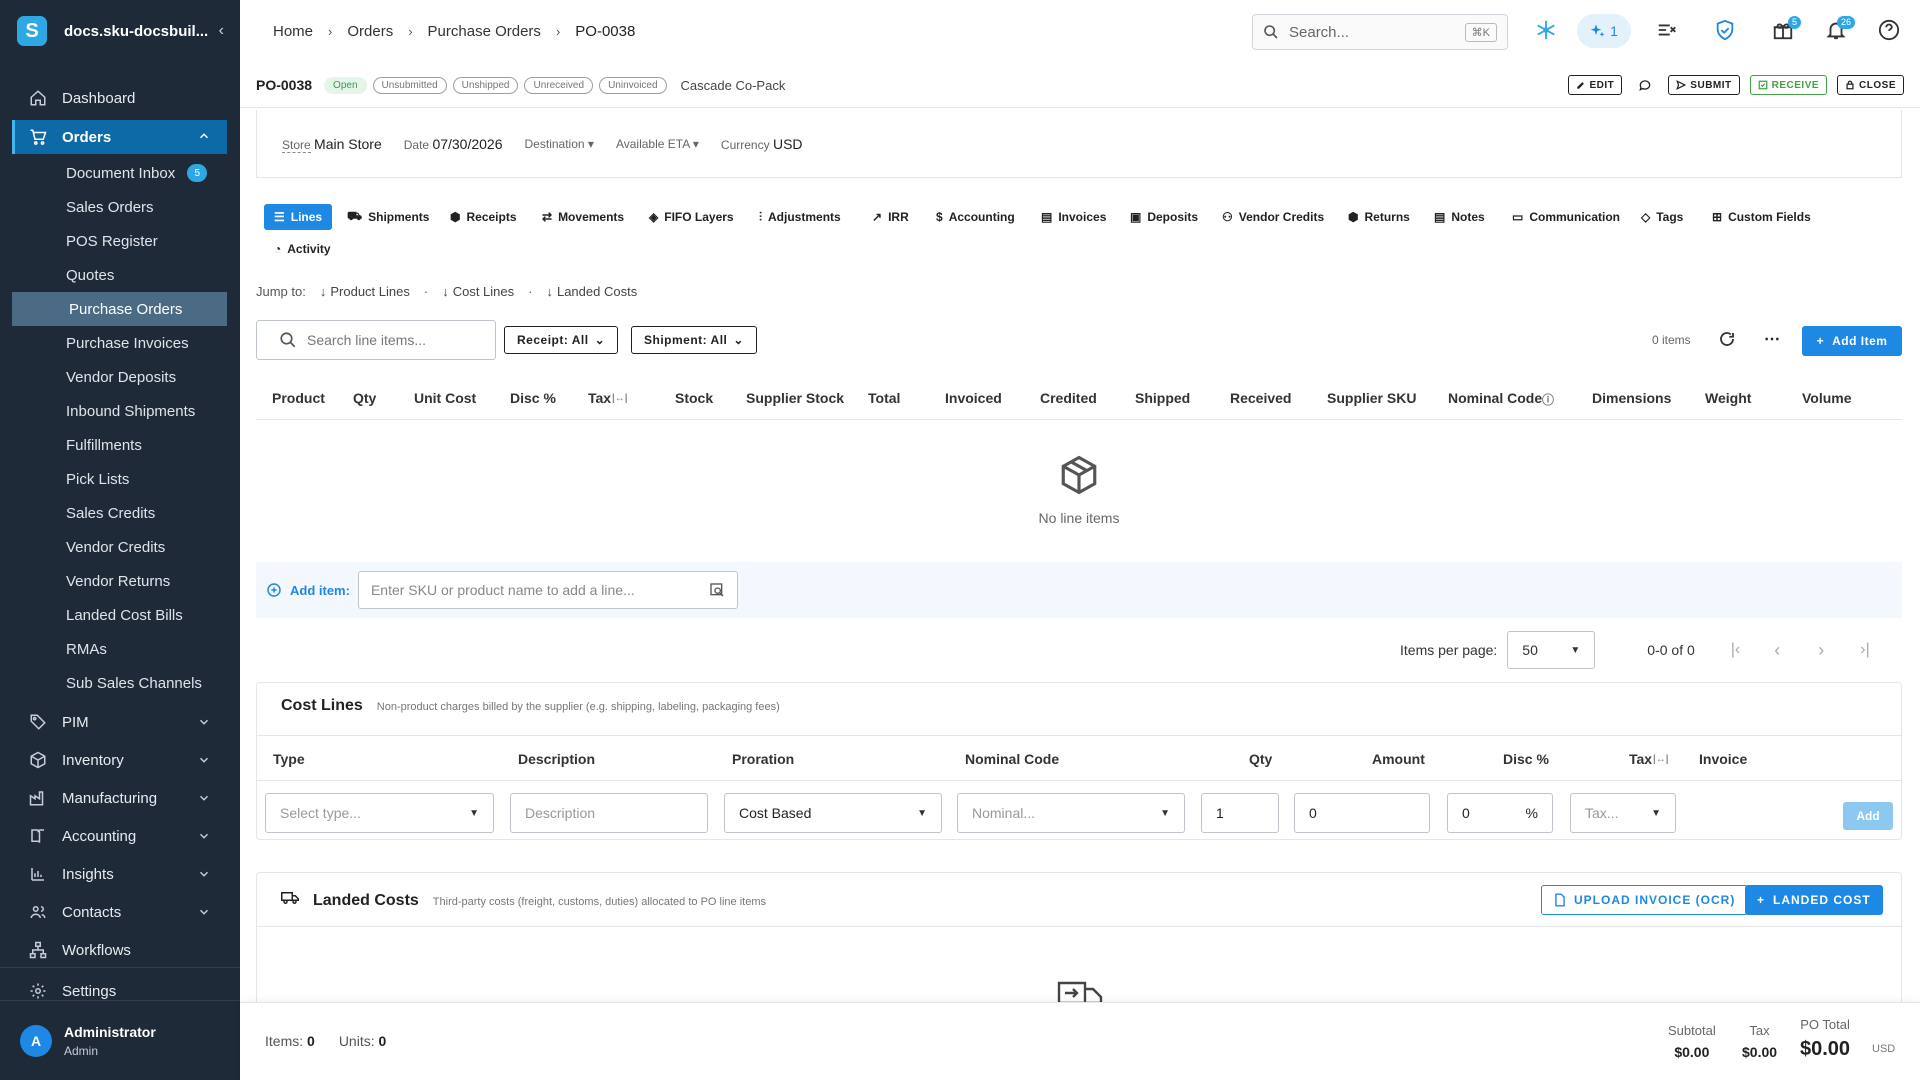 Image resolution: width=1920 pixels, height=1080 pixels. What do you see at coordinates (484, 31) in the screenshot?
I see `breadcrumb-purchase-orders: Purchase Orders` at bounding box center [484, 31].